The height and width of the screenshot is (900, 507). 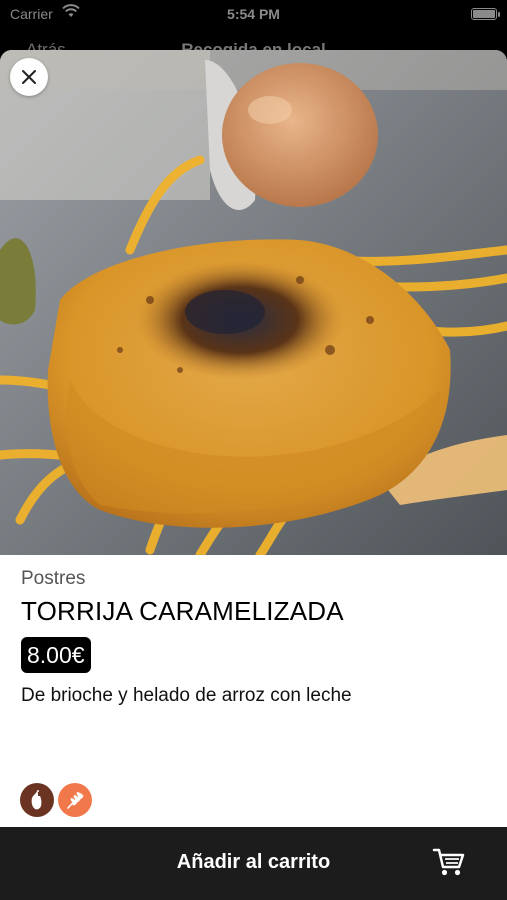 What do you see at coordinates (449, 862) in the screenshot?
I see `cart-icon` at bounding box center [449, 862].